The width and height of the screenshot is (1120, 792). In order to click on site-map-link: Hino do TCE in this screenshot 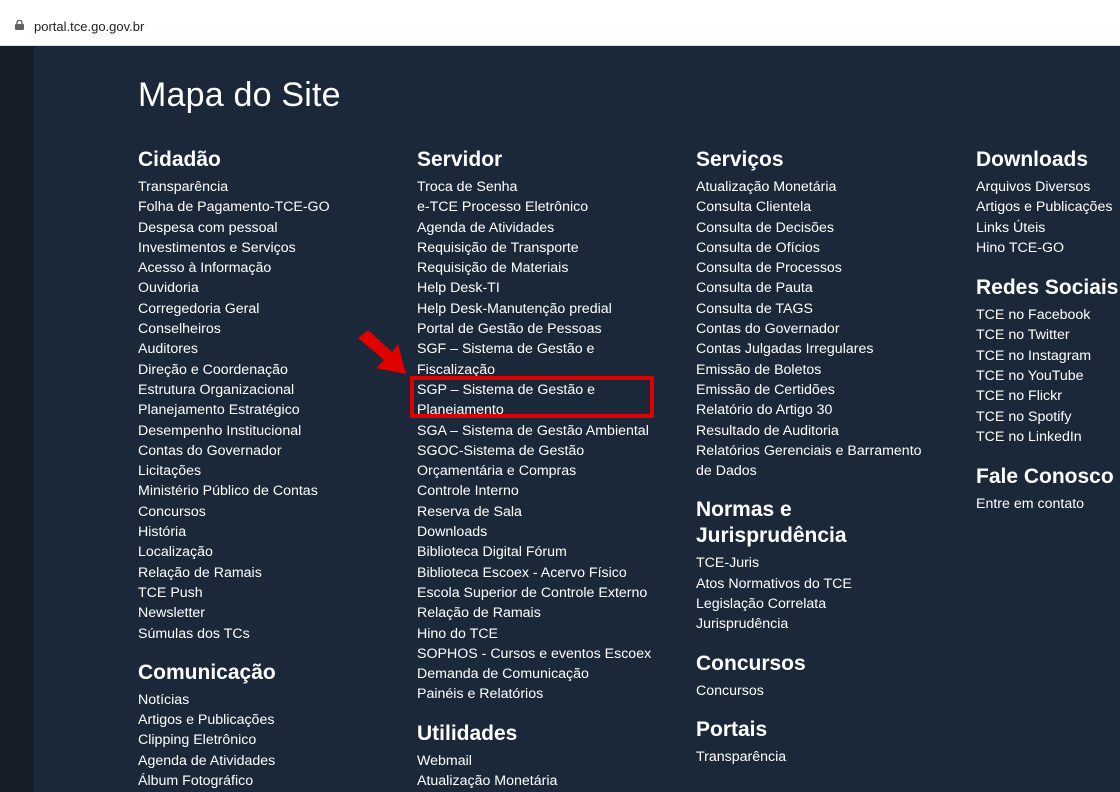, I will do `click(552, 634)`.